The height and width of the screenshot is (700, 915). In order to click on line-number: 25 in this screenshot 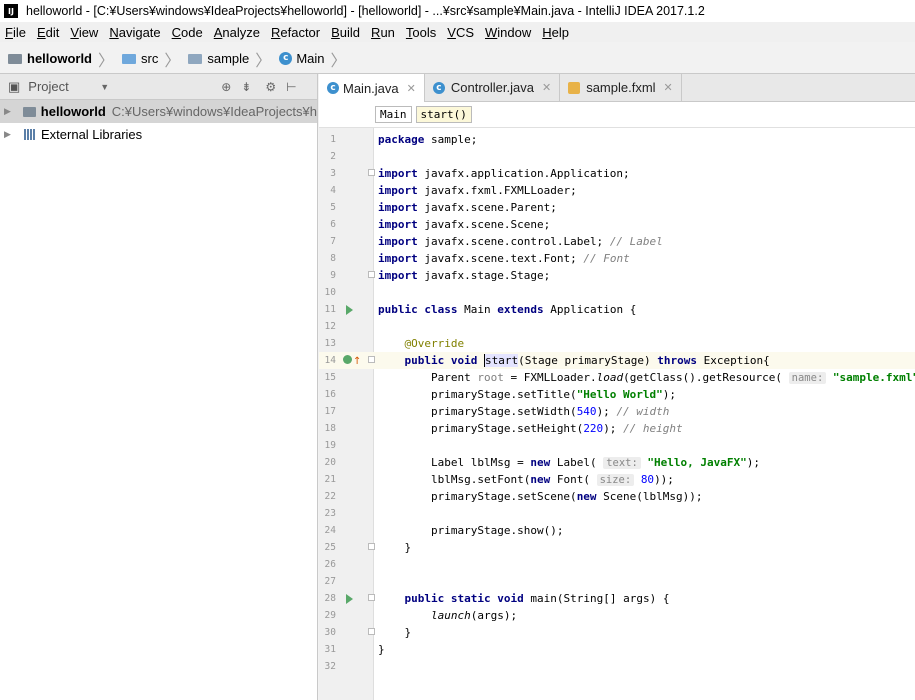, I will do `click(330, 547)`.